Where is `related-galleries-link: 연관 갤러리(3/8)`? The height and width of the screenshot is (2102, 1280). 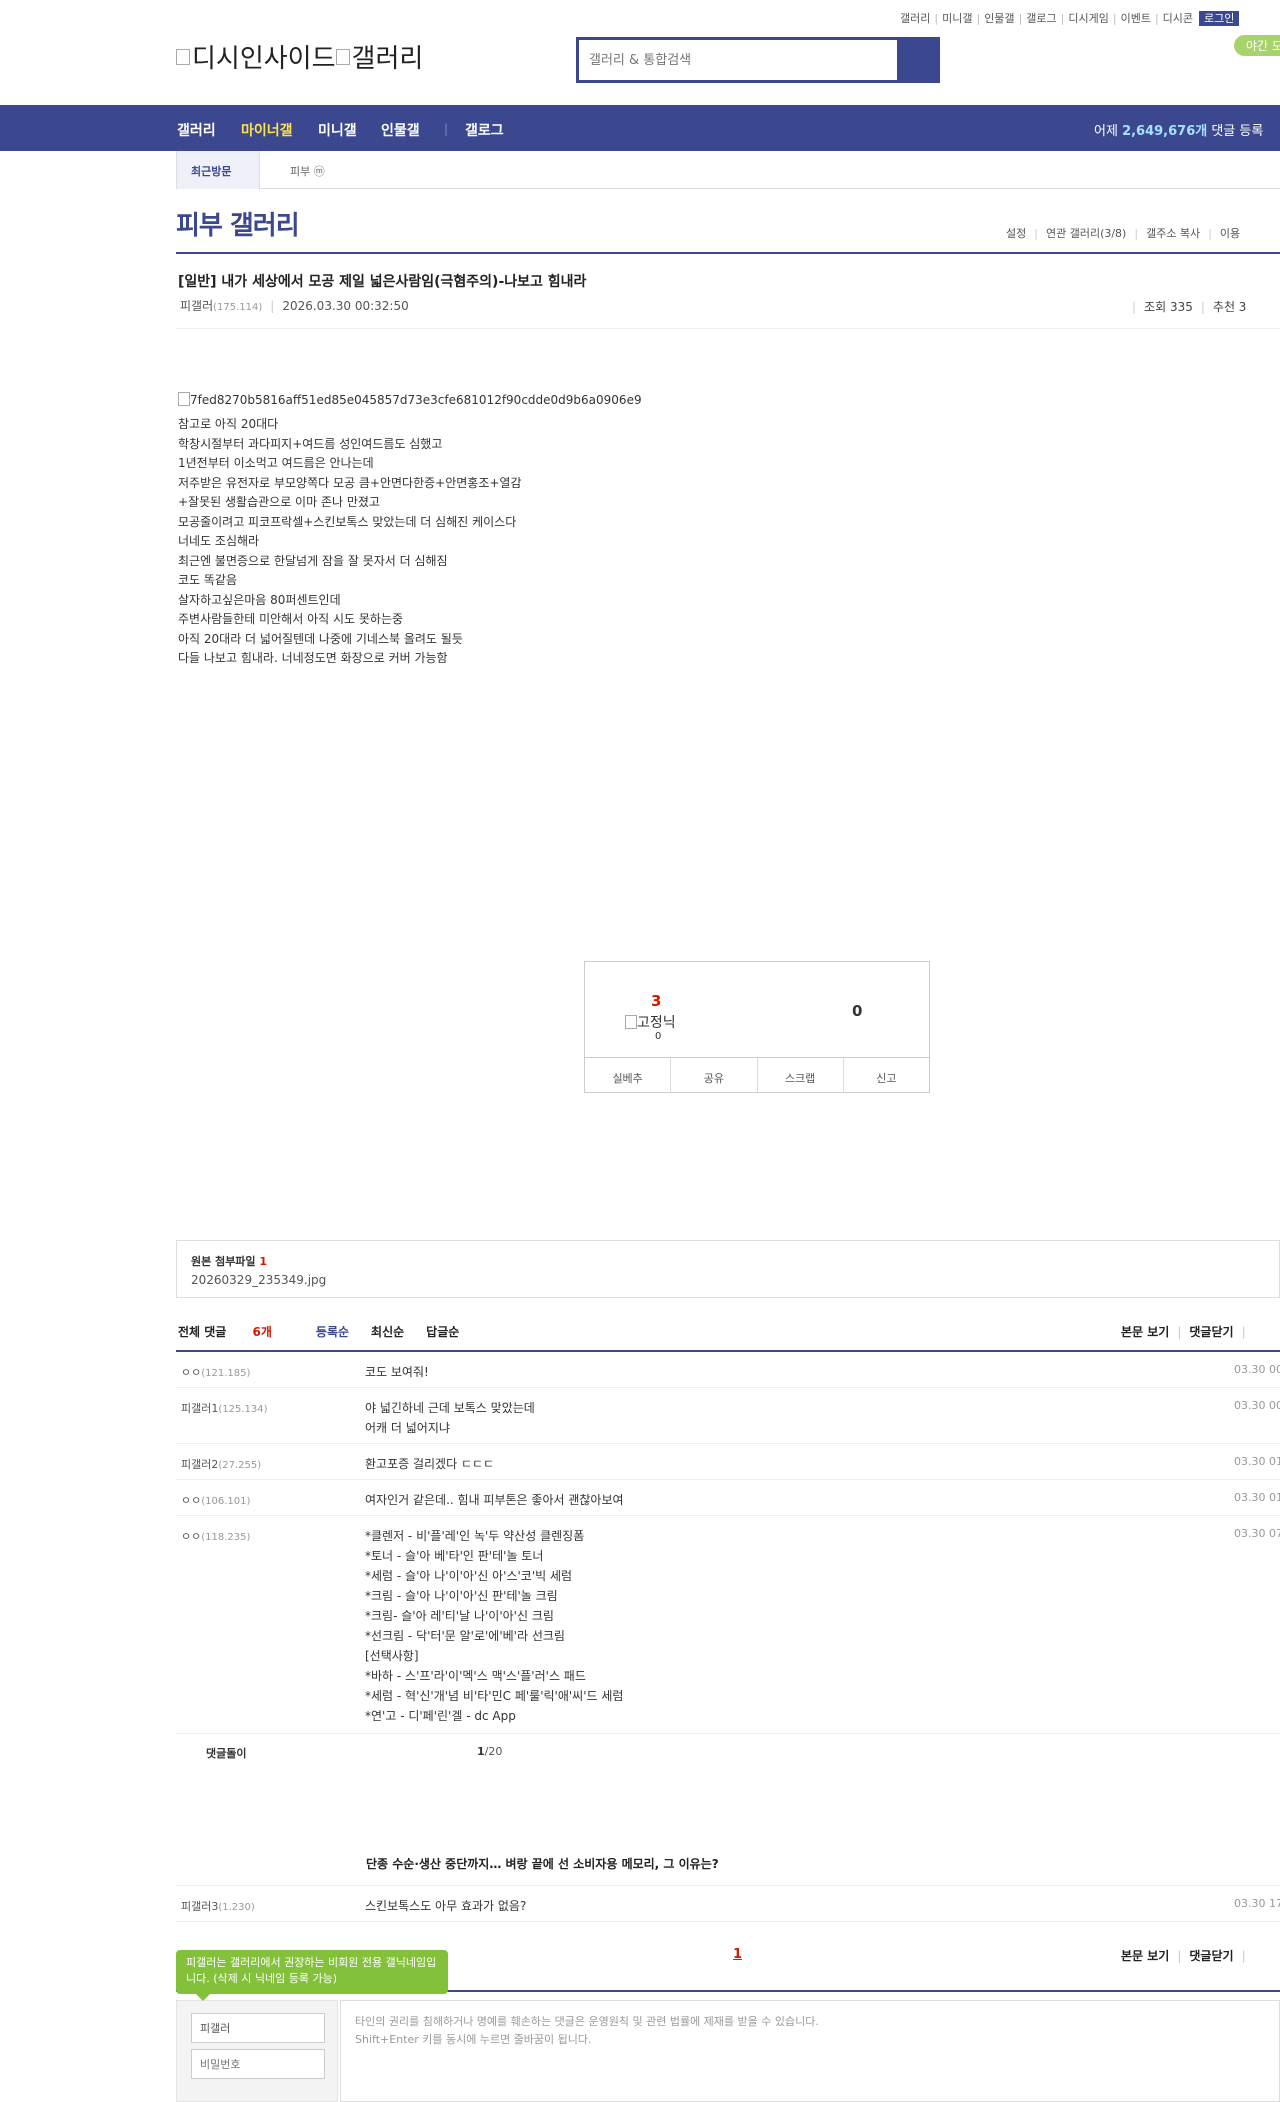
related-galleries-link: 연관 갤러리(3/8) is located at coordinates (1086, 233).